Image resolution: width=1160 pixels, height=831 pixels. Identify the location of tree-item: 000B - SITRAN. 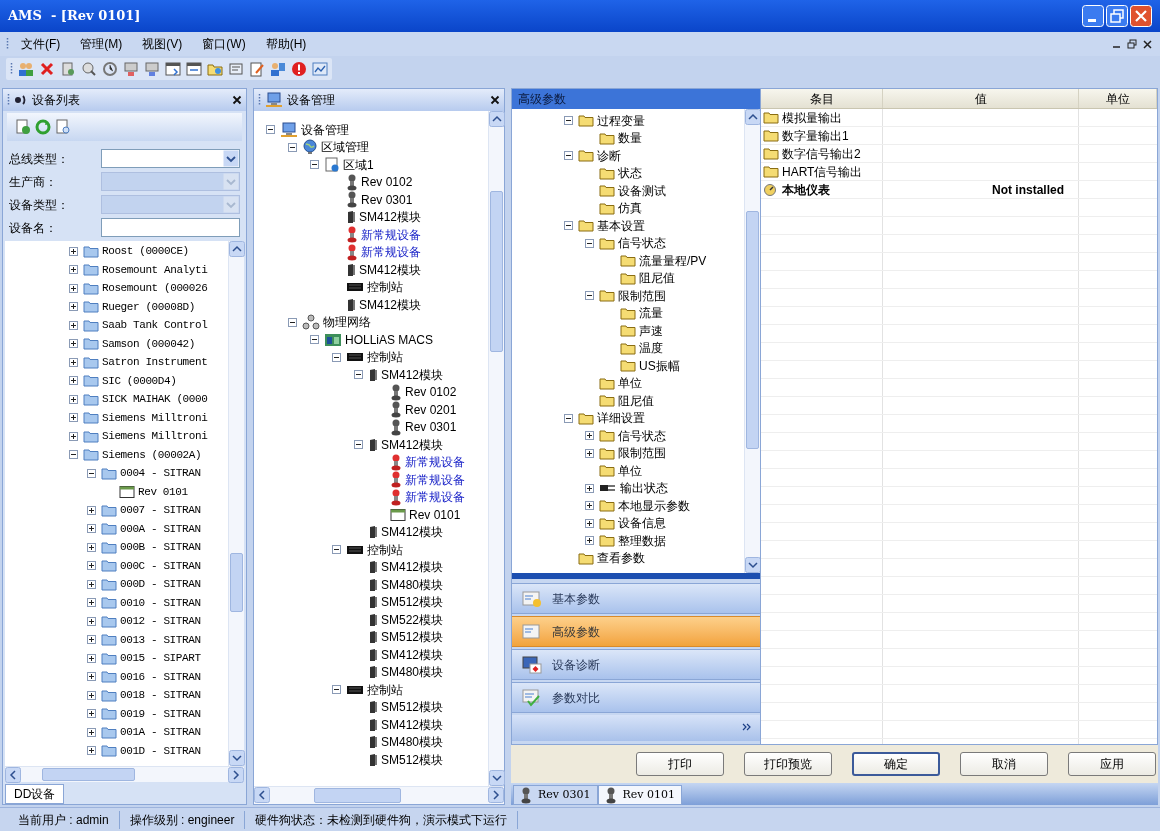
(160, 547).